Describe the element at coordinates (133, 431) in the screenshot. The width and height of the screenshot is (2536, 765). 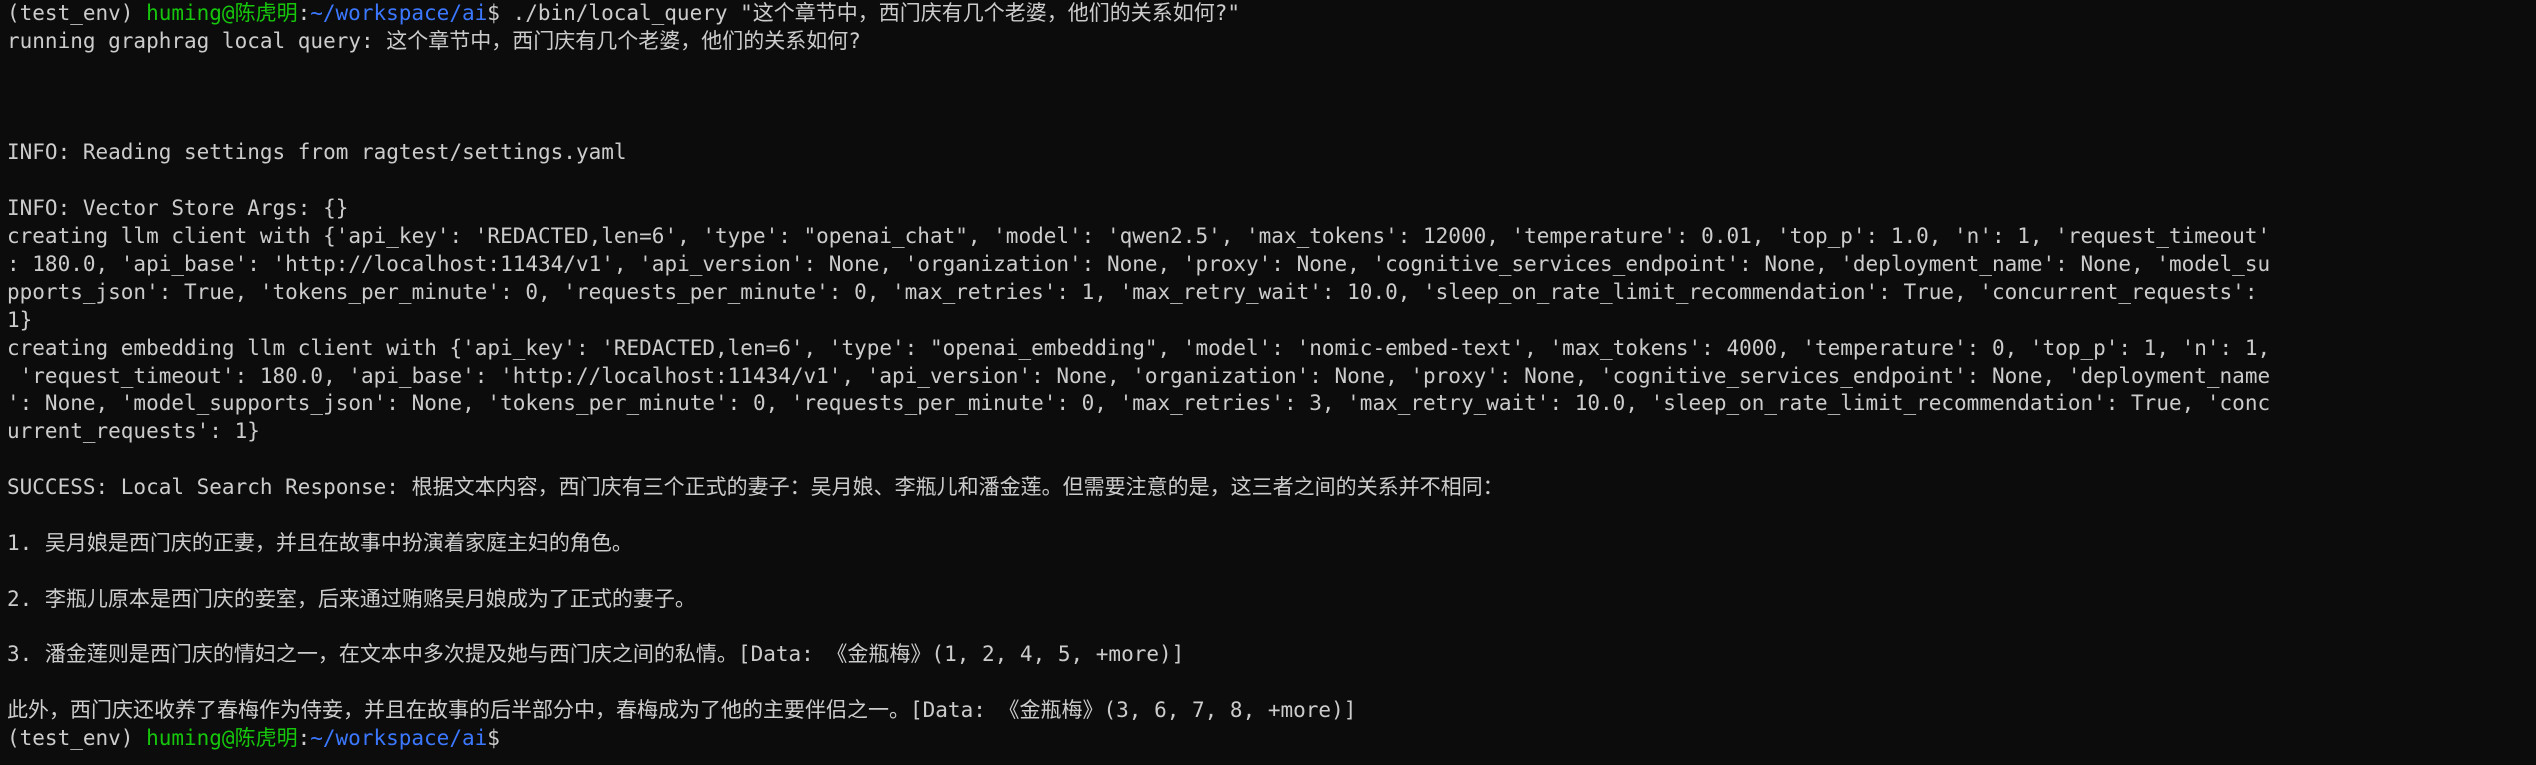
I see `output-line: urrent_requests': 1}` at that location.